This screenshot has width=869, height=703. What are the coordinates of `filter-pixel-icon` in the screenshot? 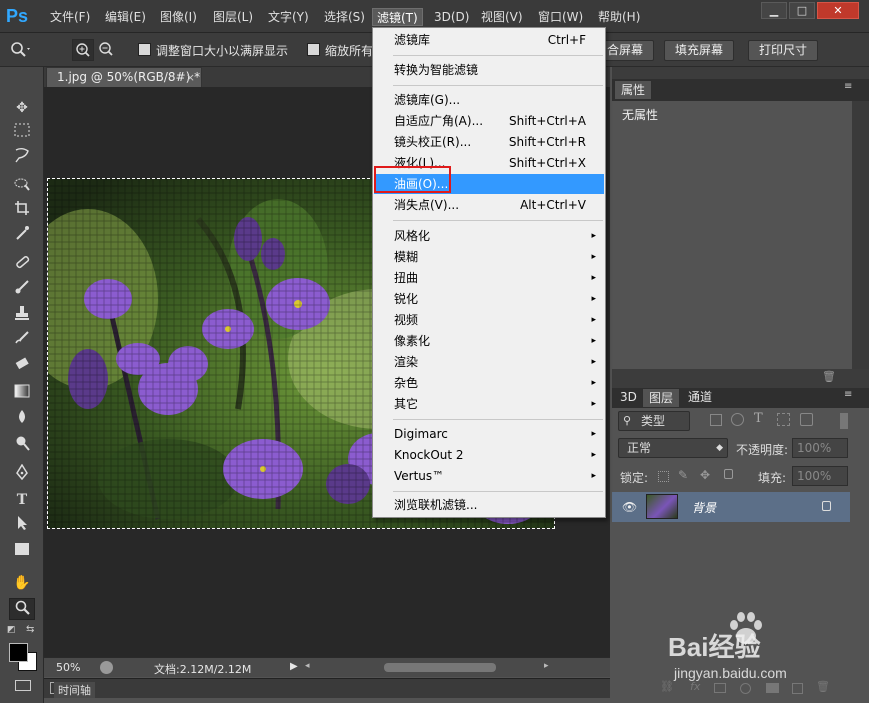 It's located at (716, 420).